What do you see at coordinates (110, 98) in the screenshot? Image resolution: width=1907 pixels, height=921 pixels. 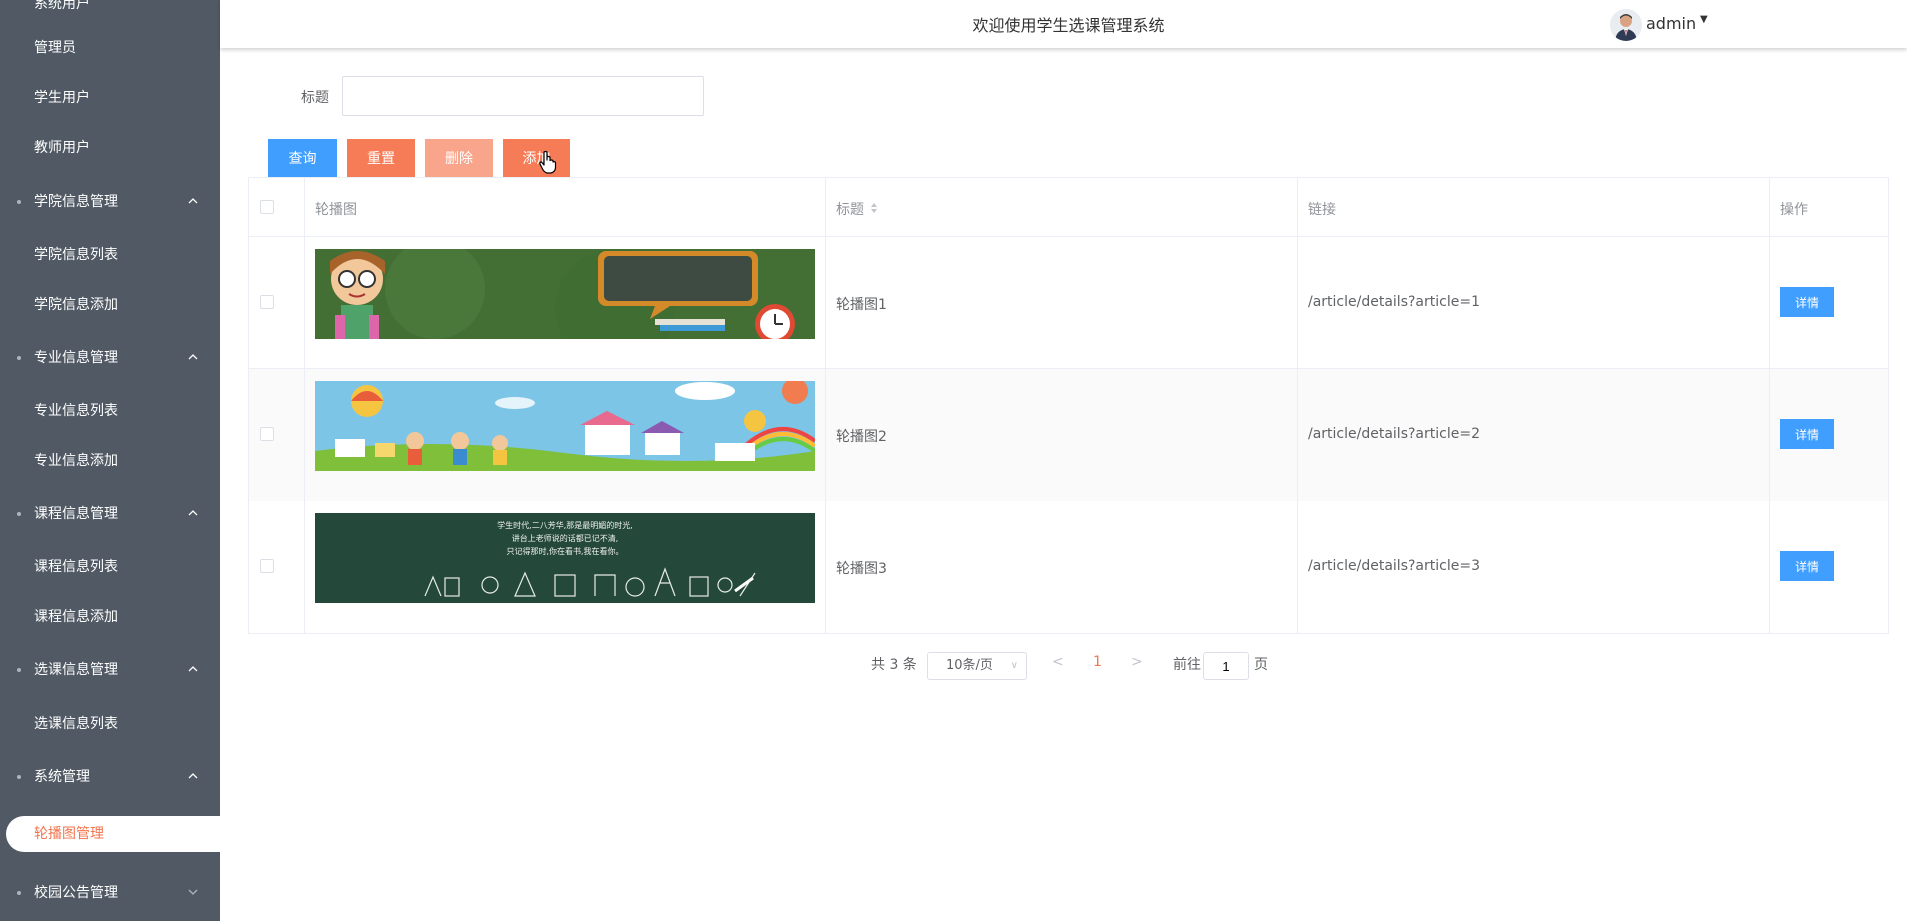 I see `sidebar-item-student-users: 学生用户` at bounding box center [110, 98].